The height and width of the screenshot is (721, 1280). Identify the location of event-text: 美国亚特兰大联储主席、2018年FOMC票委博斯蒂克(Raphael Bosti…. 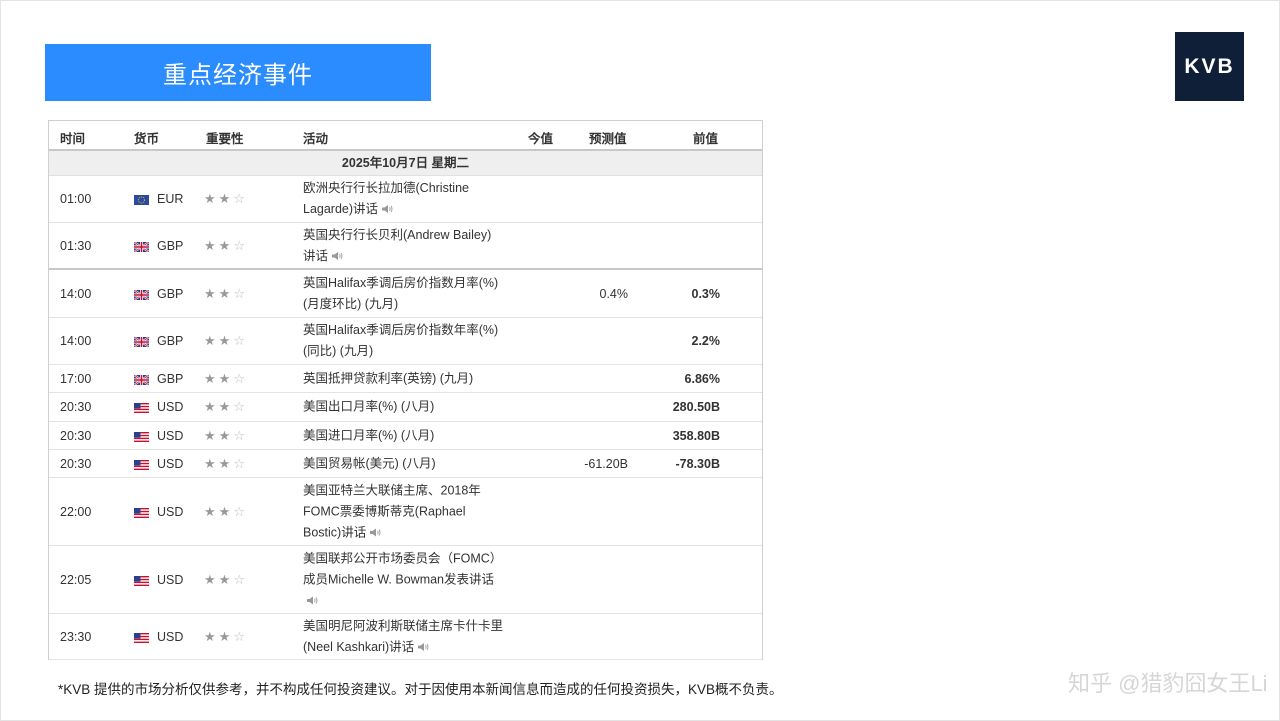
(392, 511).